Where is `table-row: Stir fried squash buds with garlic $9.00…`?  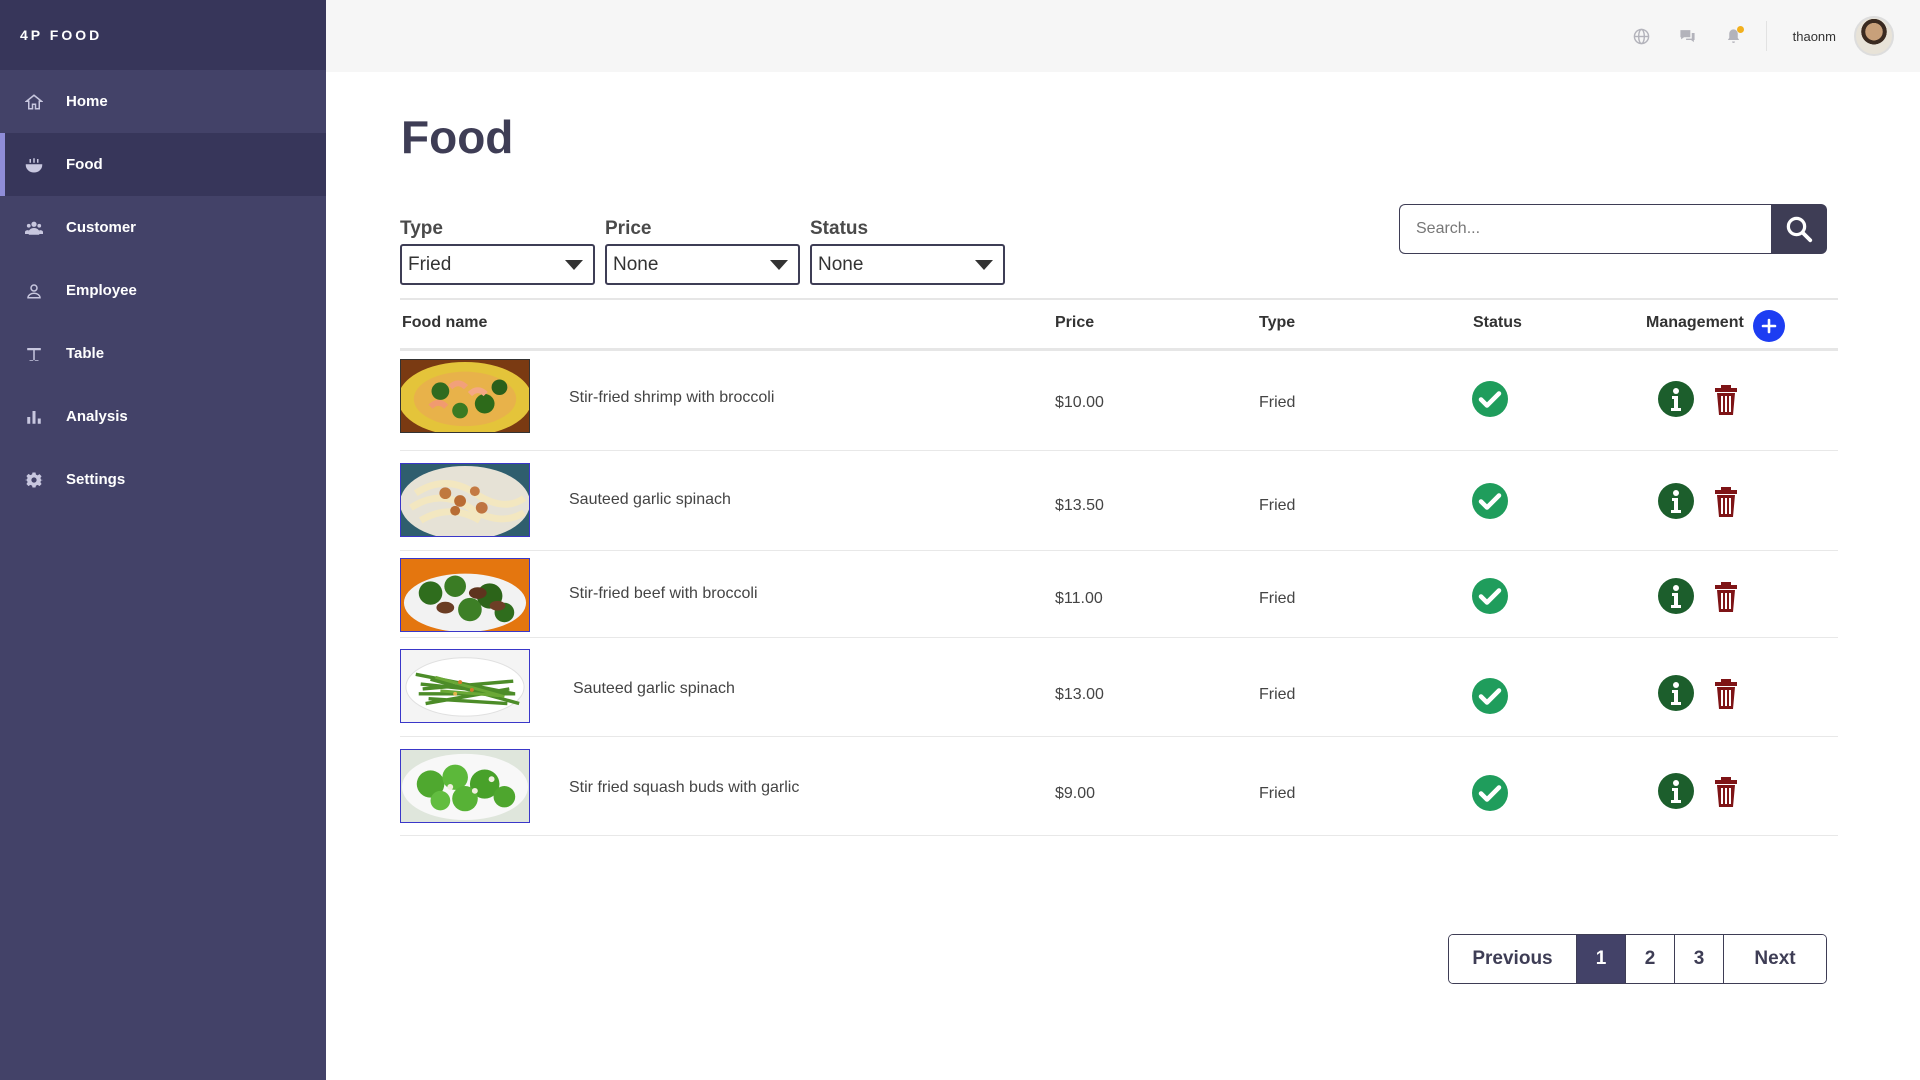
table-row: Stir fried squash buds with garlic $9.00… is located at coordinates (1119, 786).